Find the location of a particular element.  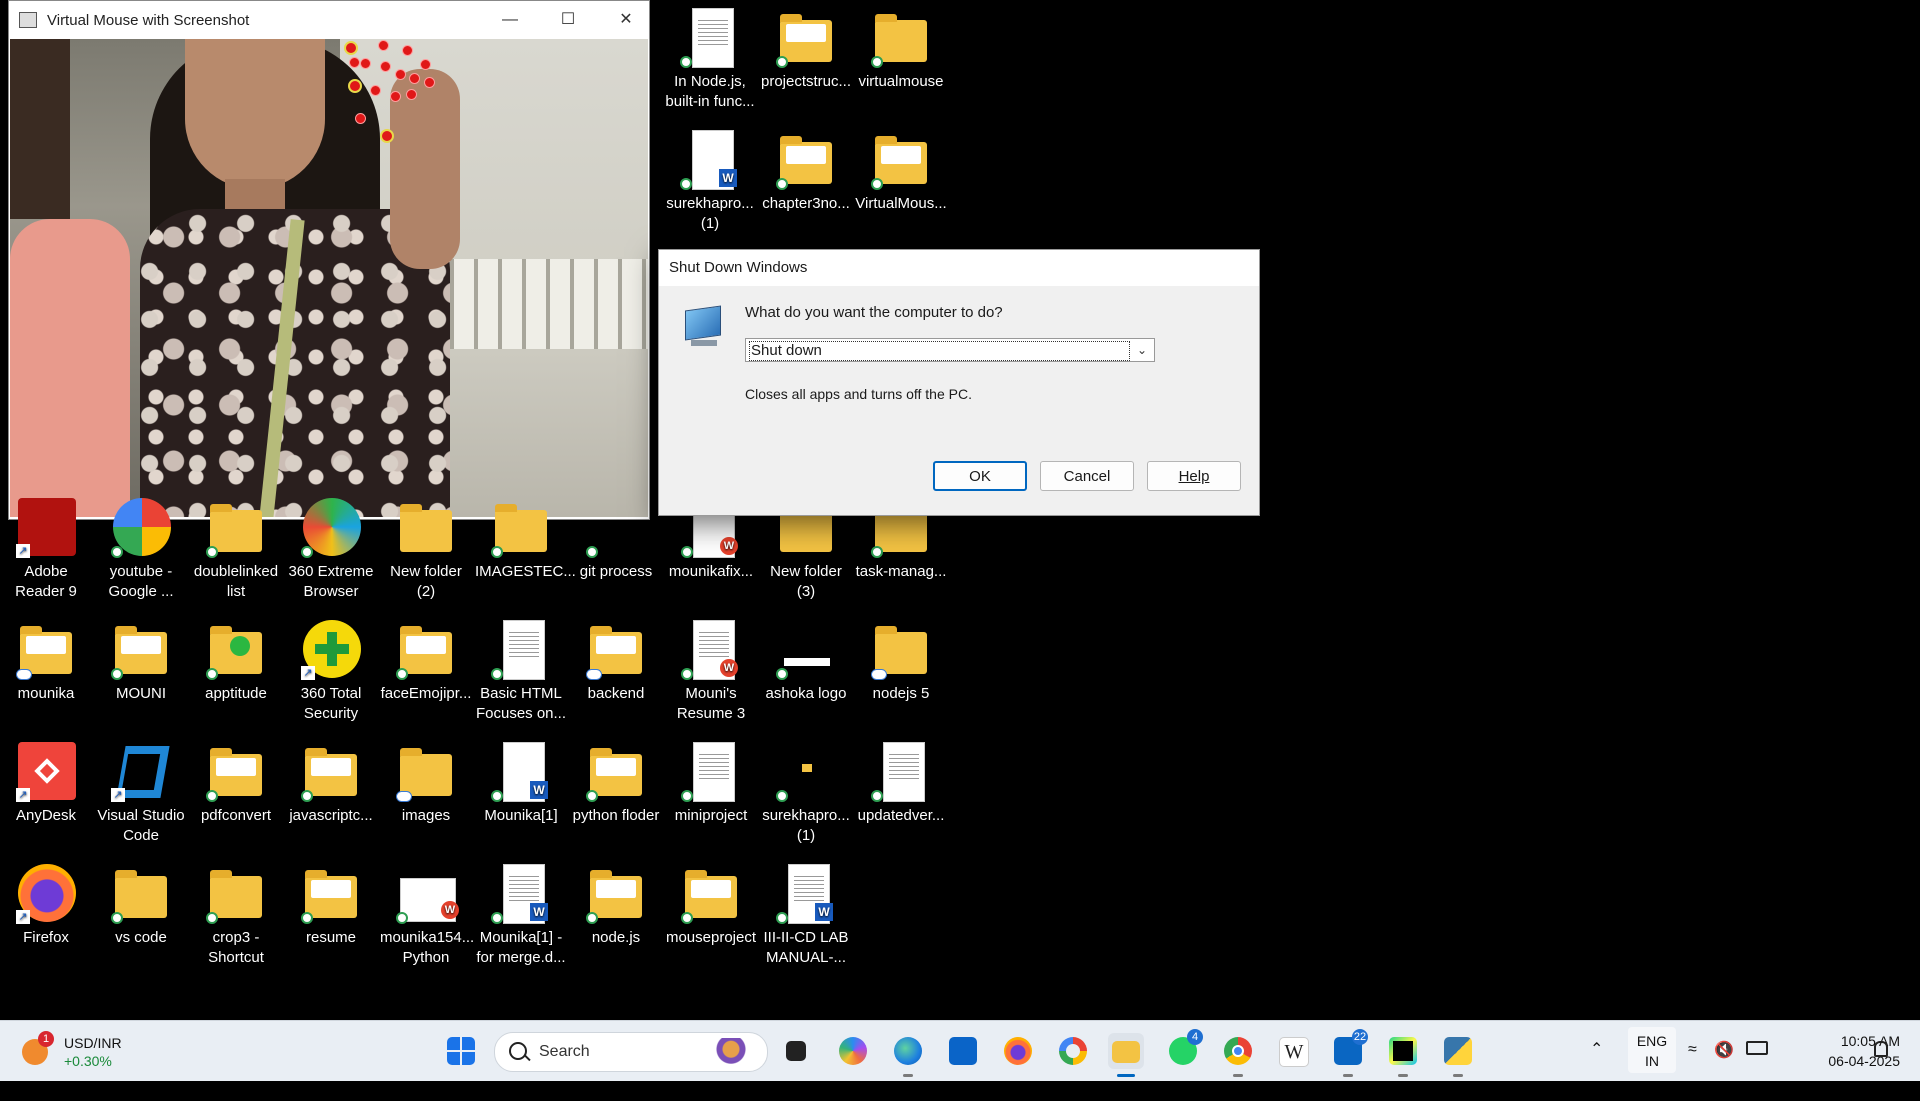

firefox-icon is located at coordinates (1018, 1051).